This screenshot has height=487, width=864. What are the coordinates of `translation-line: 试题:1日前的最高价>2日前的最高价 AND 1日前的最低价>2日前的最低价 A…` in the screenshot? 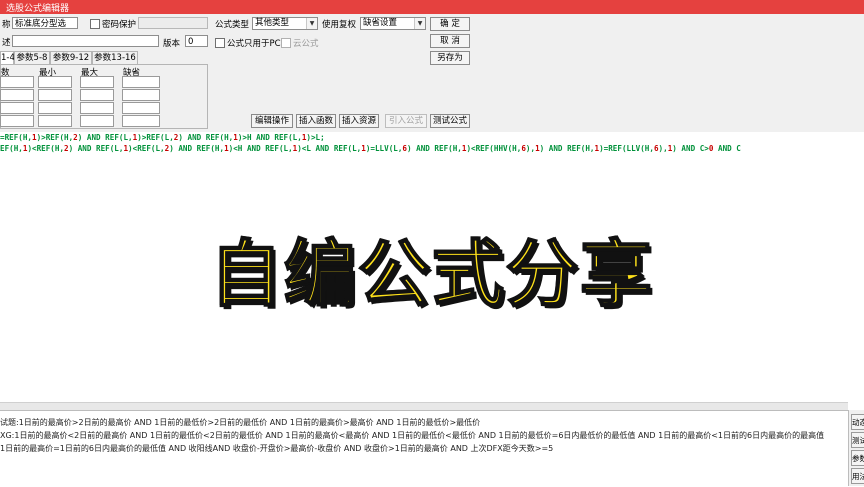 It's located at (240, 422).